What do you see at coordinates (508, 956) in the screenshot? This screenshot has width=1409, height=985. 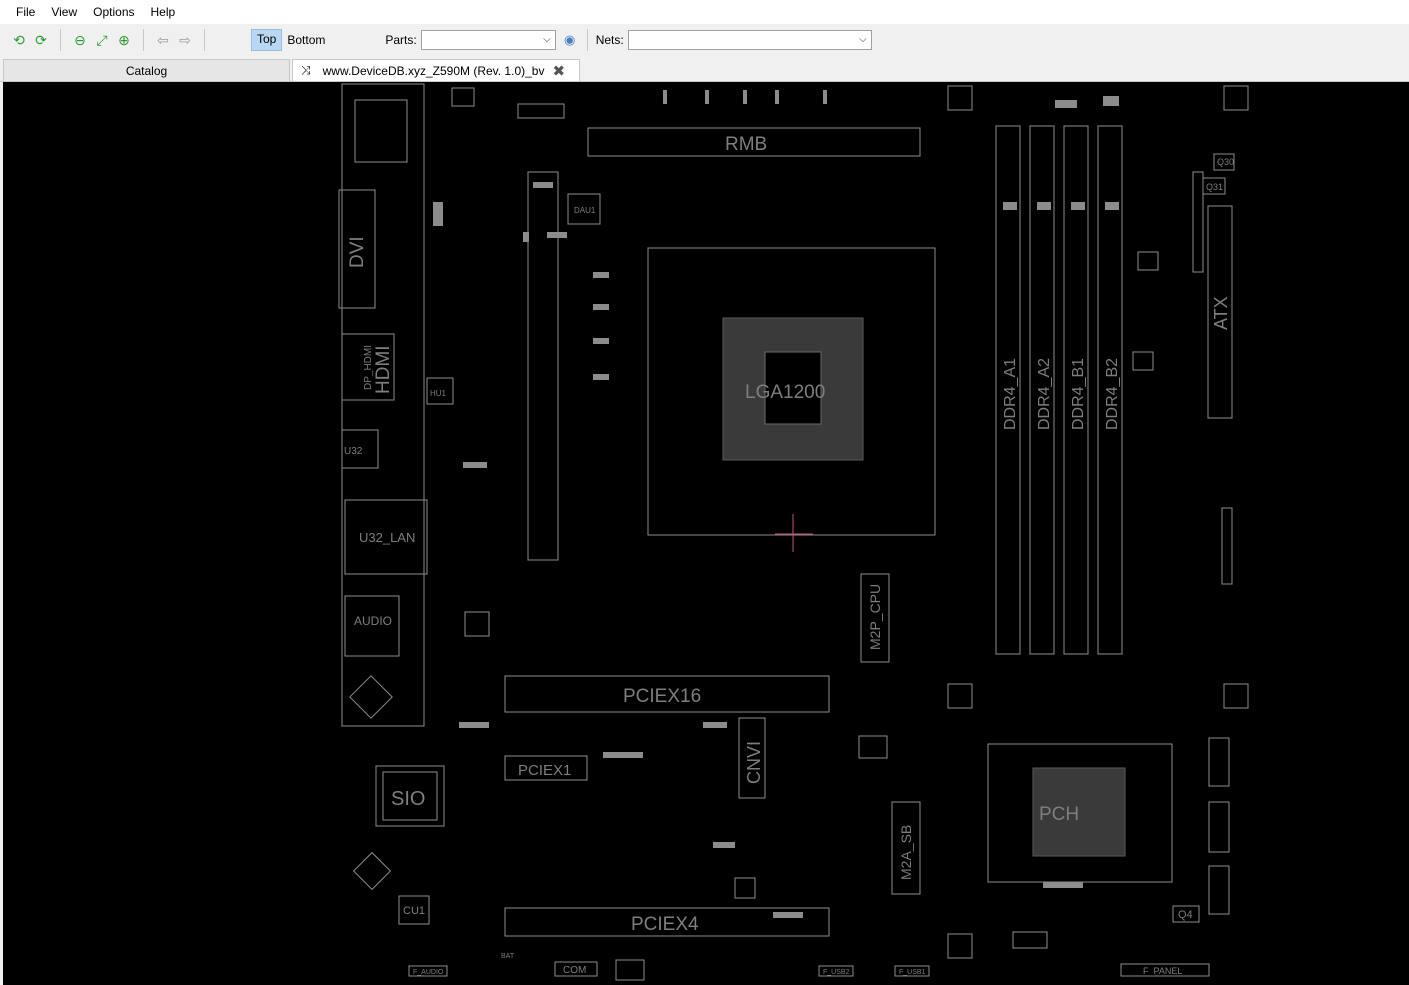 I see `bat-label: BAT` at bounding box center [508, 956].